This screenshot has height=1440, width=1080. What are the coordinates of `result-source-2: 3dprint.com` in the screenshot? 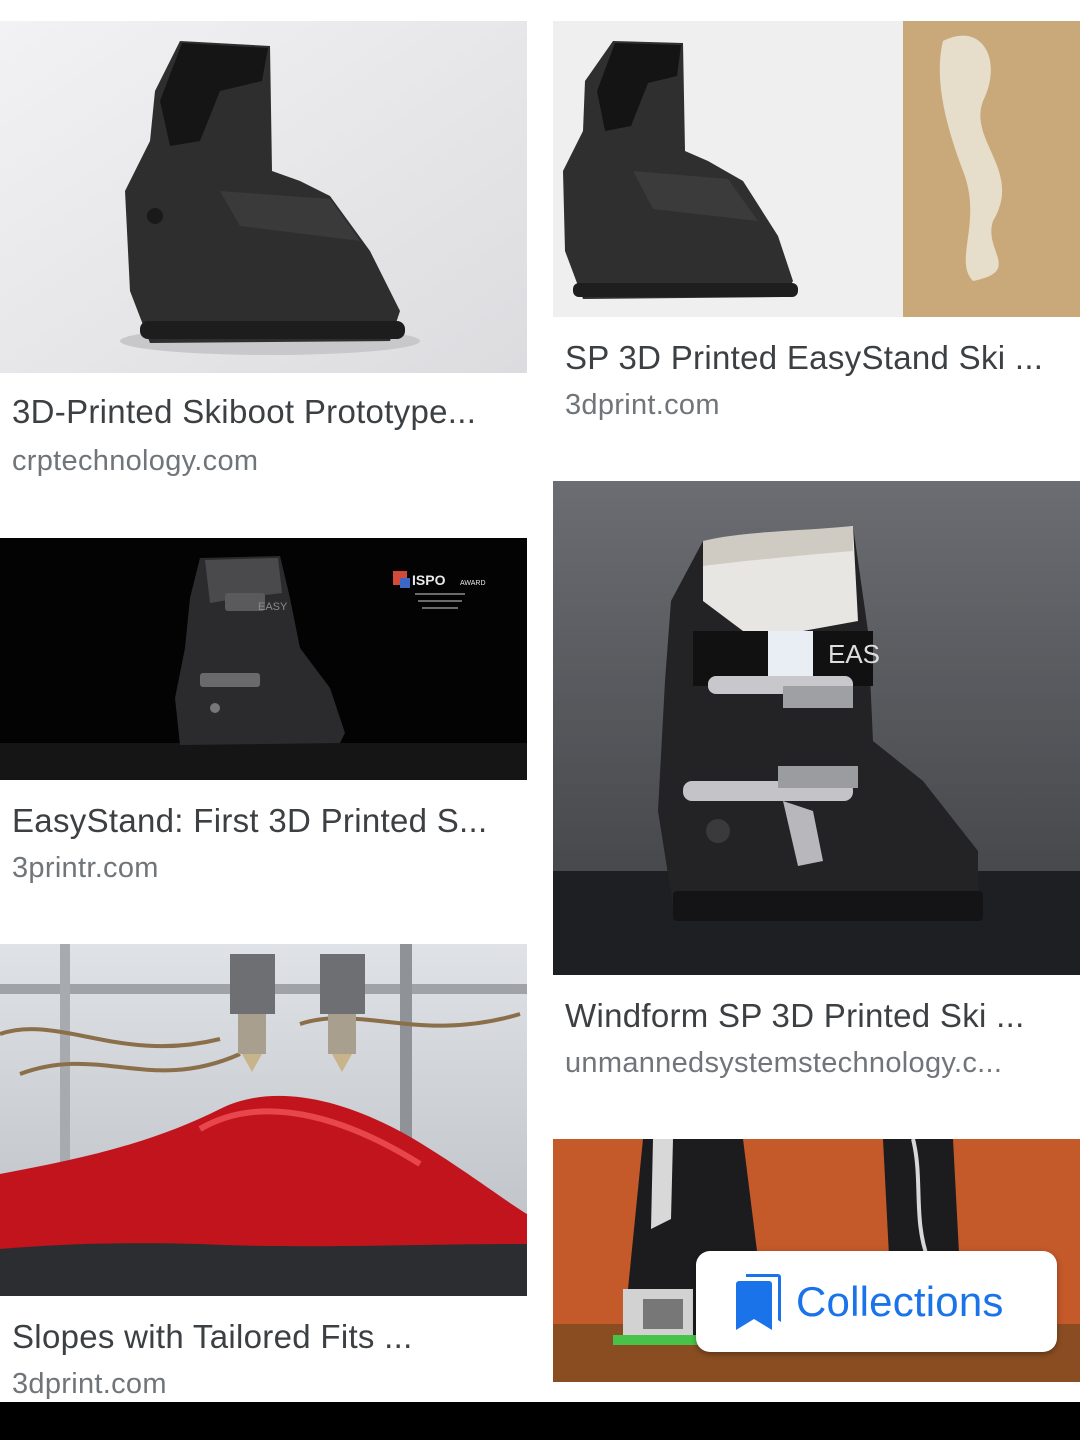 It's located at (642, 405).